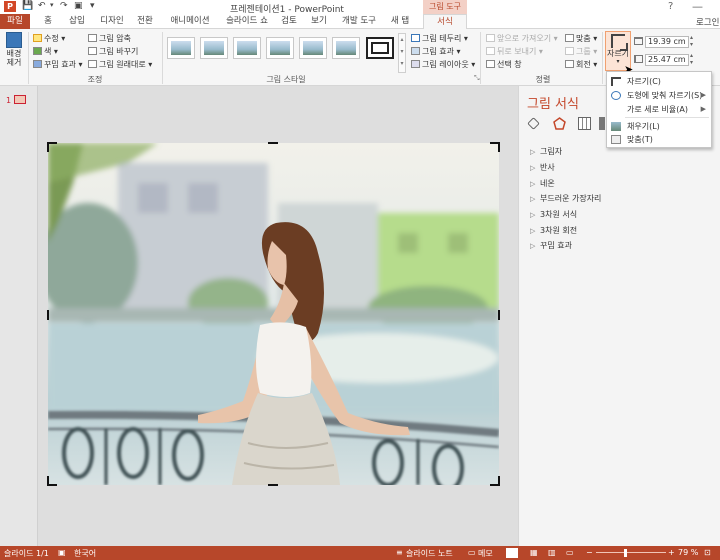 The height and width of the screenshot is (560, 720). Describe the element at coordinates (581, 38) in the screenshot. I see `align-button: 맞춤 ▾` at that location.